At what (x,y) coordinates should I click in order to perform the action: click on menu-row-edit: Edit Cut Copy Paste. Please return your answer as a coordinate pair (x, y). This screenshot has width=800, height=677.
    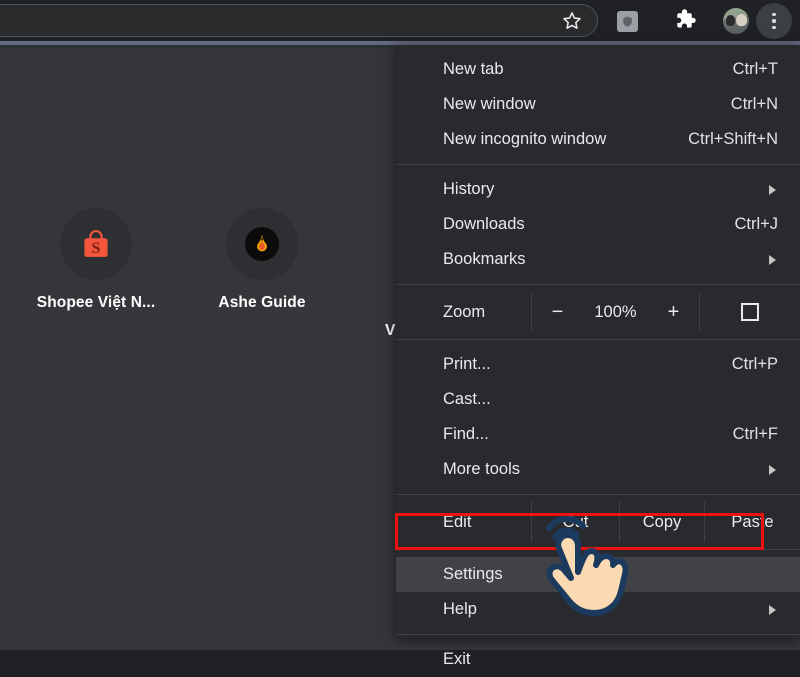
    Looking at the image, I should click on (598, 522).